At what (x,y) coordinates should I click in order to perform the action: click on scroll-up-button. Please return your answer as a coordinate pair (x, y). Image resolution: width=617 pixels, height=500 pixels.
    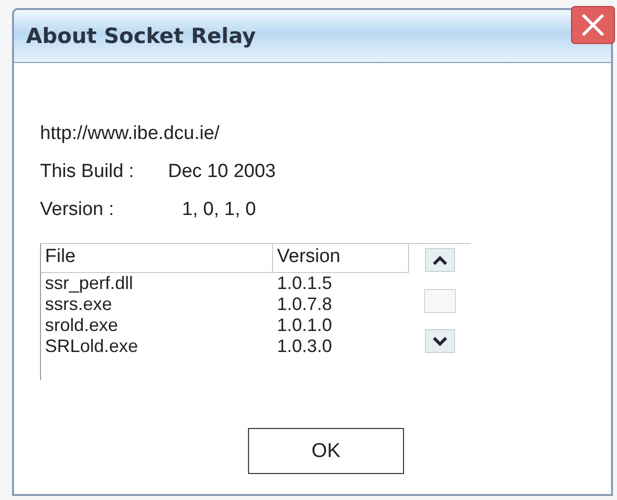
    Looking at the image, I should click on (440, 260).